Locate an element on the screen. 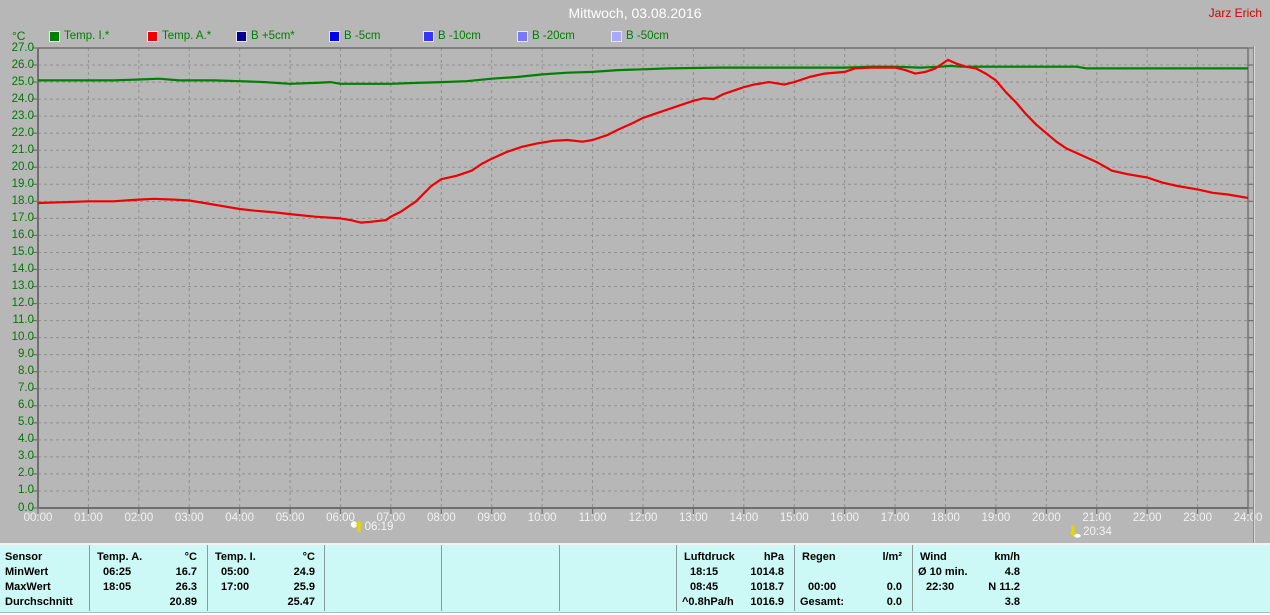 This screenshot has width=1270, height=615. x-tick-label: 02:00 is located at coordinates (139, 518).